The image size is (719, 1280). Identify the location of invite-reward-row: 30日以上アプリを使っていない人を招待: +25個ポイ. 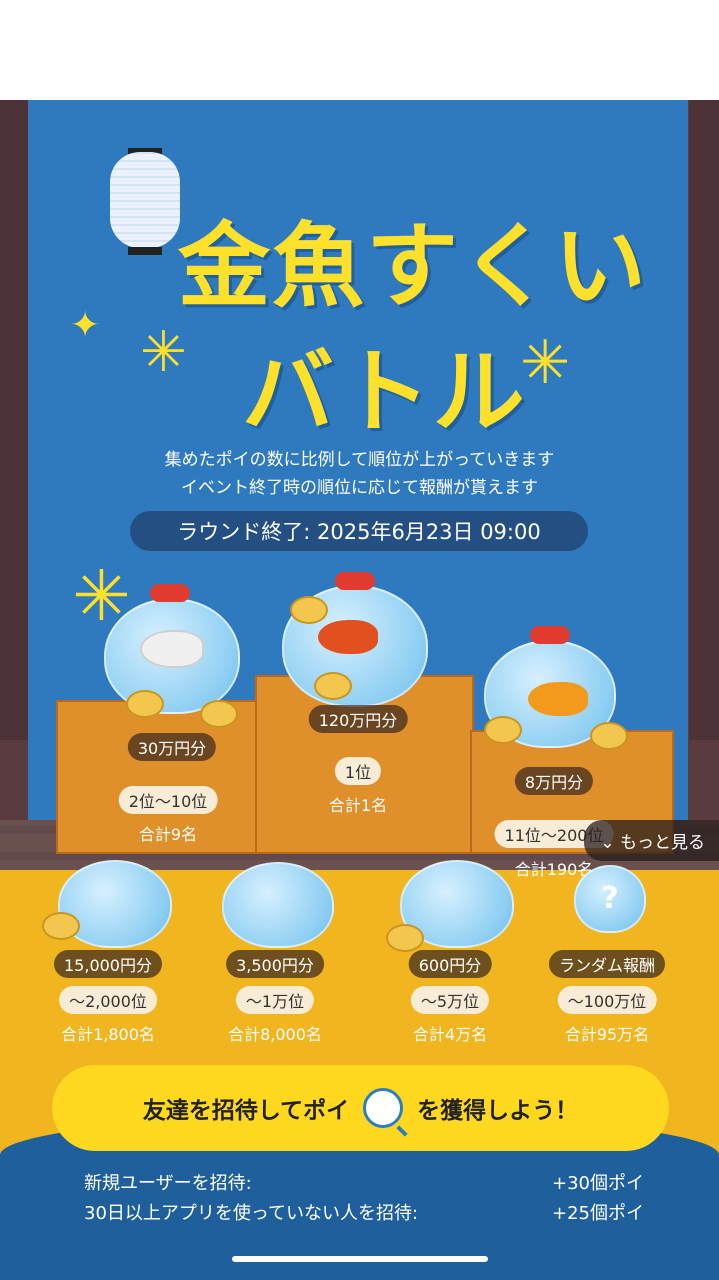
(364, 1212).